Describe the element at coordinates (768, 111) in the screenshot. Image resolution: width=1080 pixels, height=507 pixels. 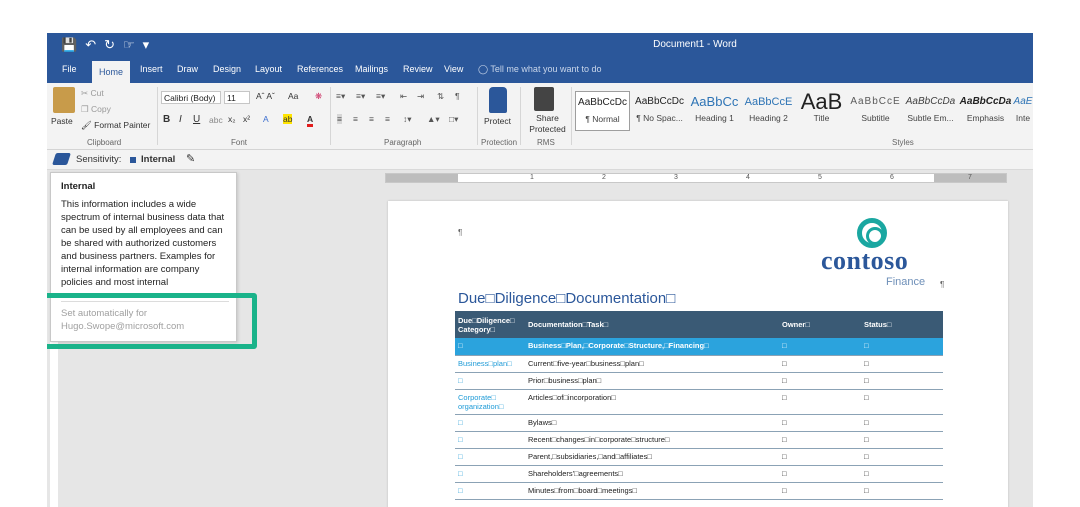
I see `style-heading-2: AaBbCcE Heading 2` at that location.